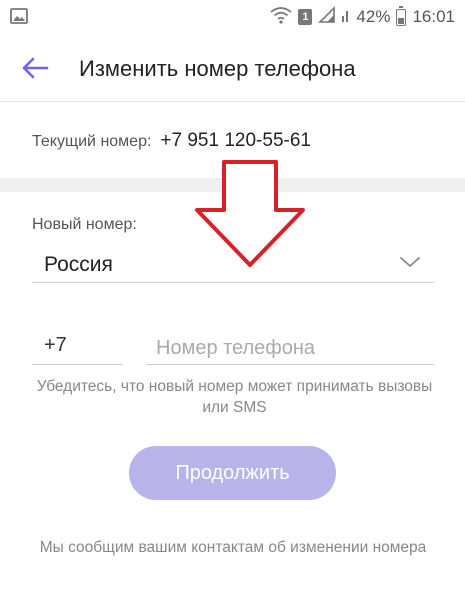  I want to click on current-number-value: +7 951 120-55-61, so click(235, 140).